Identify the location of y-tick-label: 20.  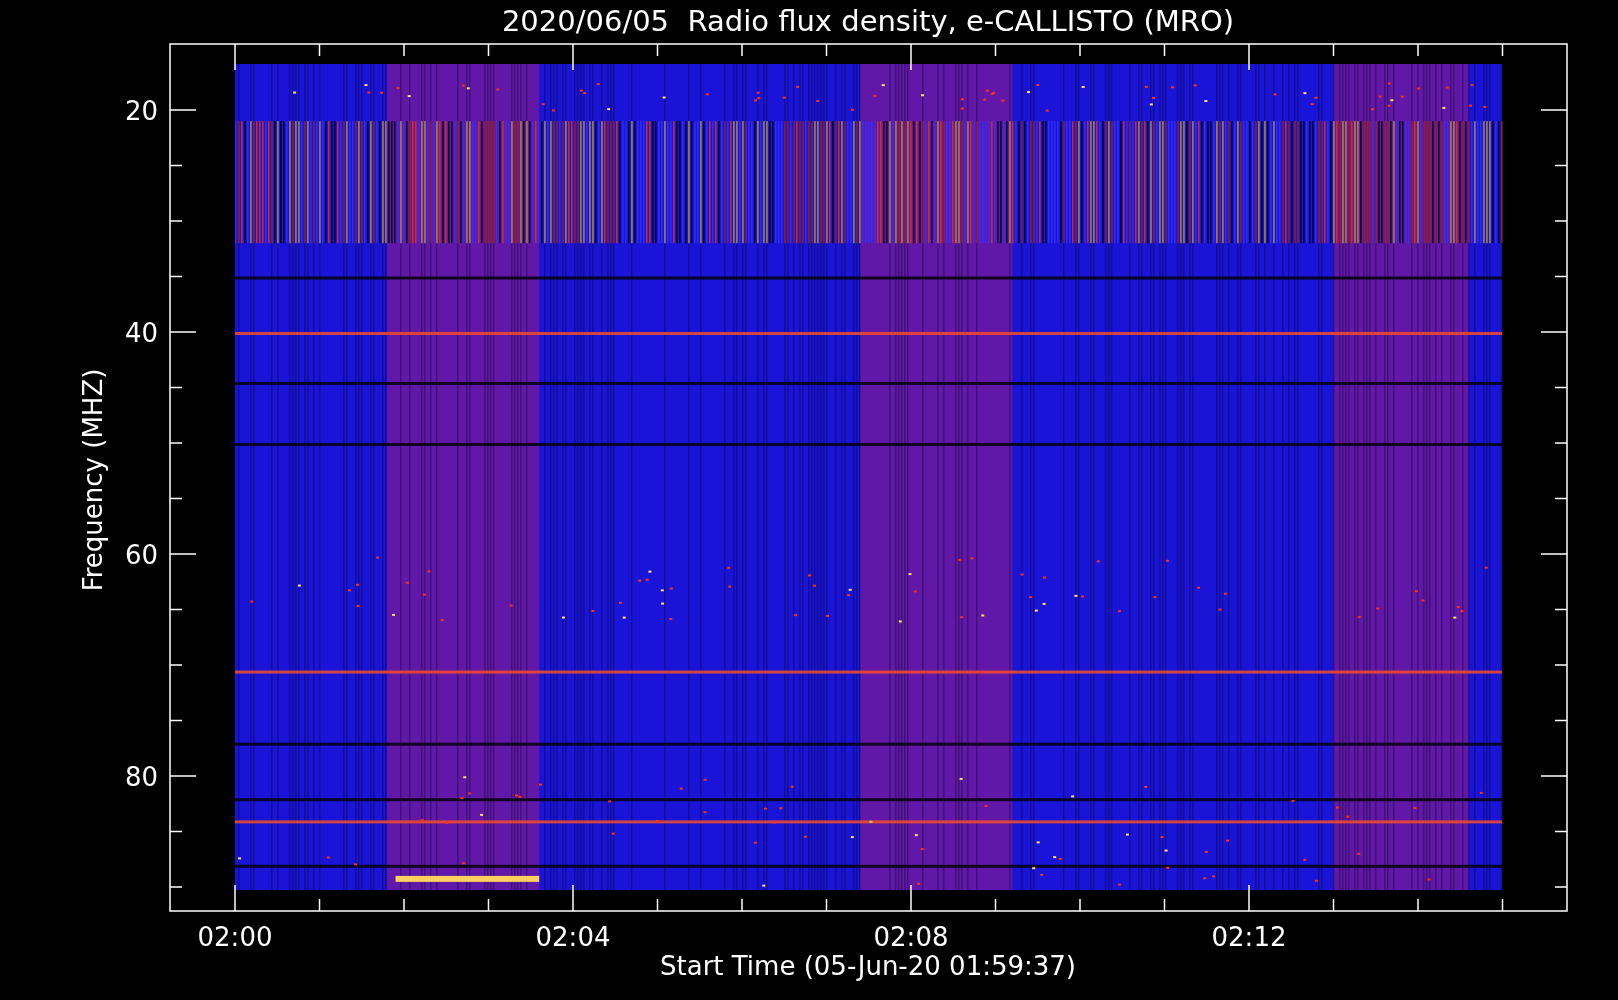
(141, 111).